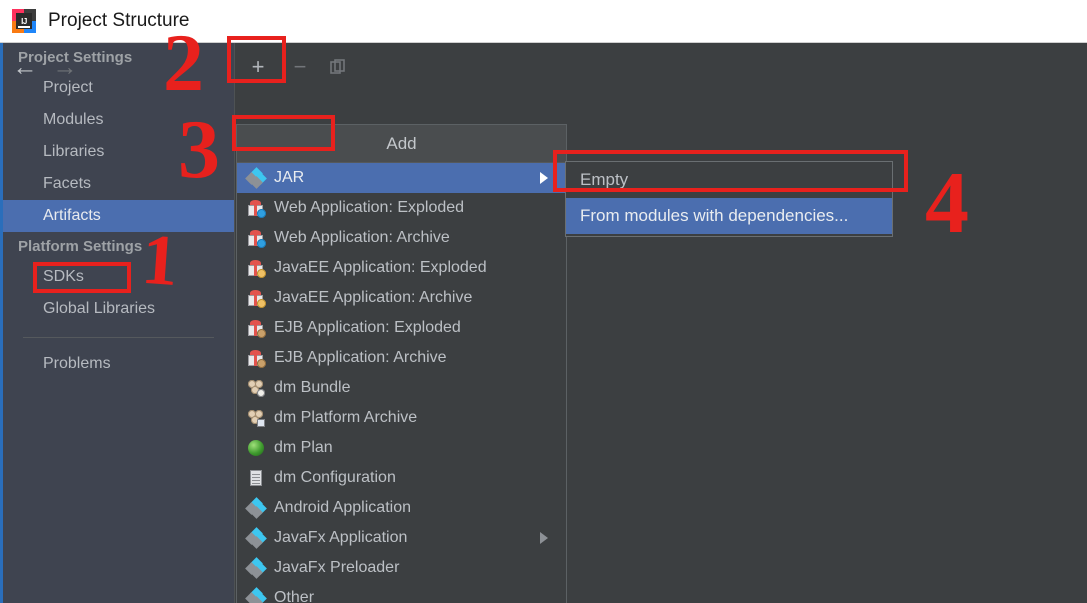 The width and height of the screenshot is (1087, 603). I want to click on annotation-box-jar-item, so click(283, 133).